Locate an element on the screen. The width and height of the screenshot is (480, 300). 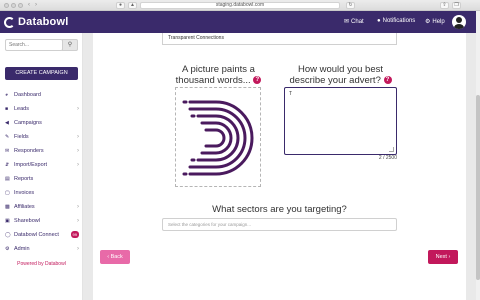
address-bar: staging.databowl.com is located at coordinates (240, 5).